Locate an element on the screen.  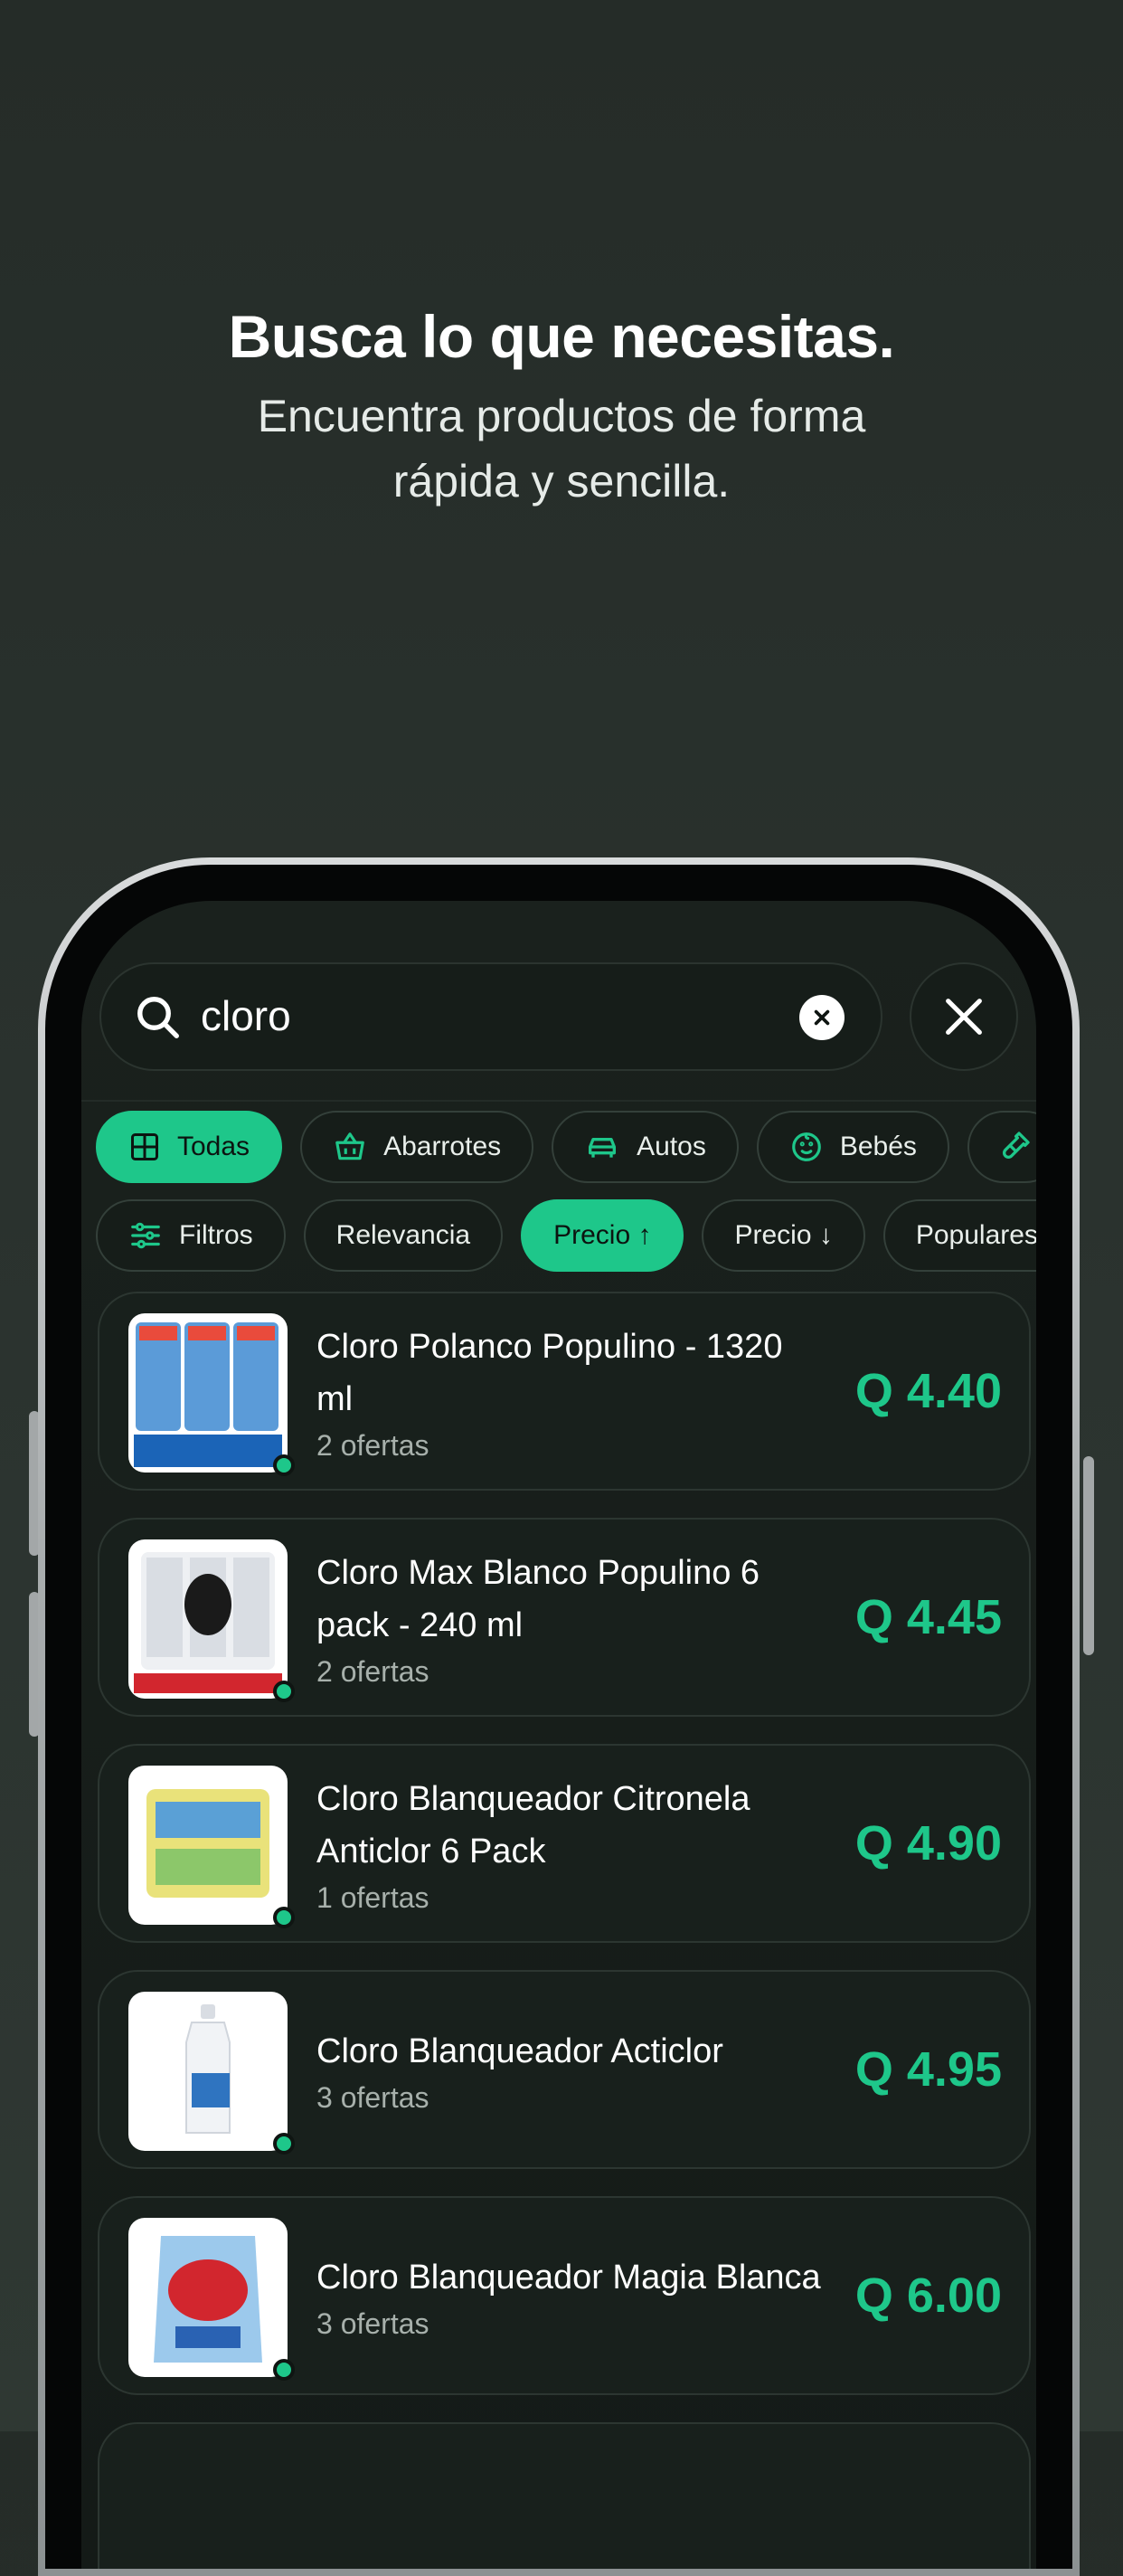
chip-label: Populares is located at coordinates (975, 1235).